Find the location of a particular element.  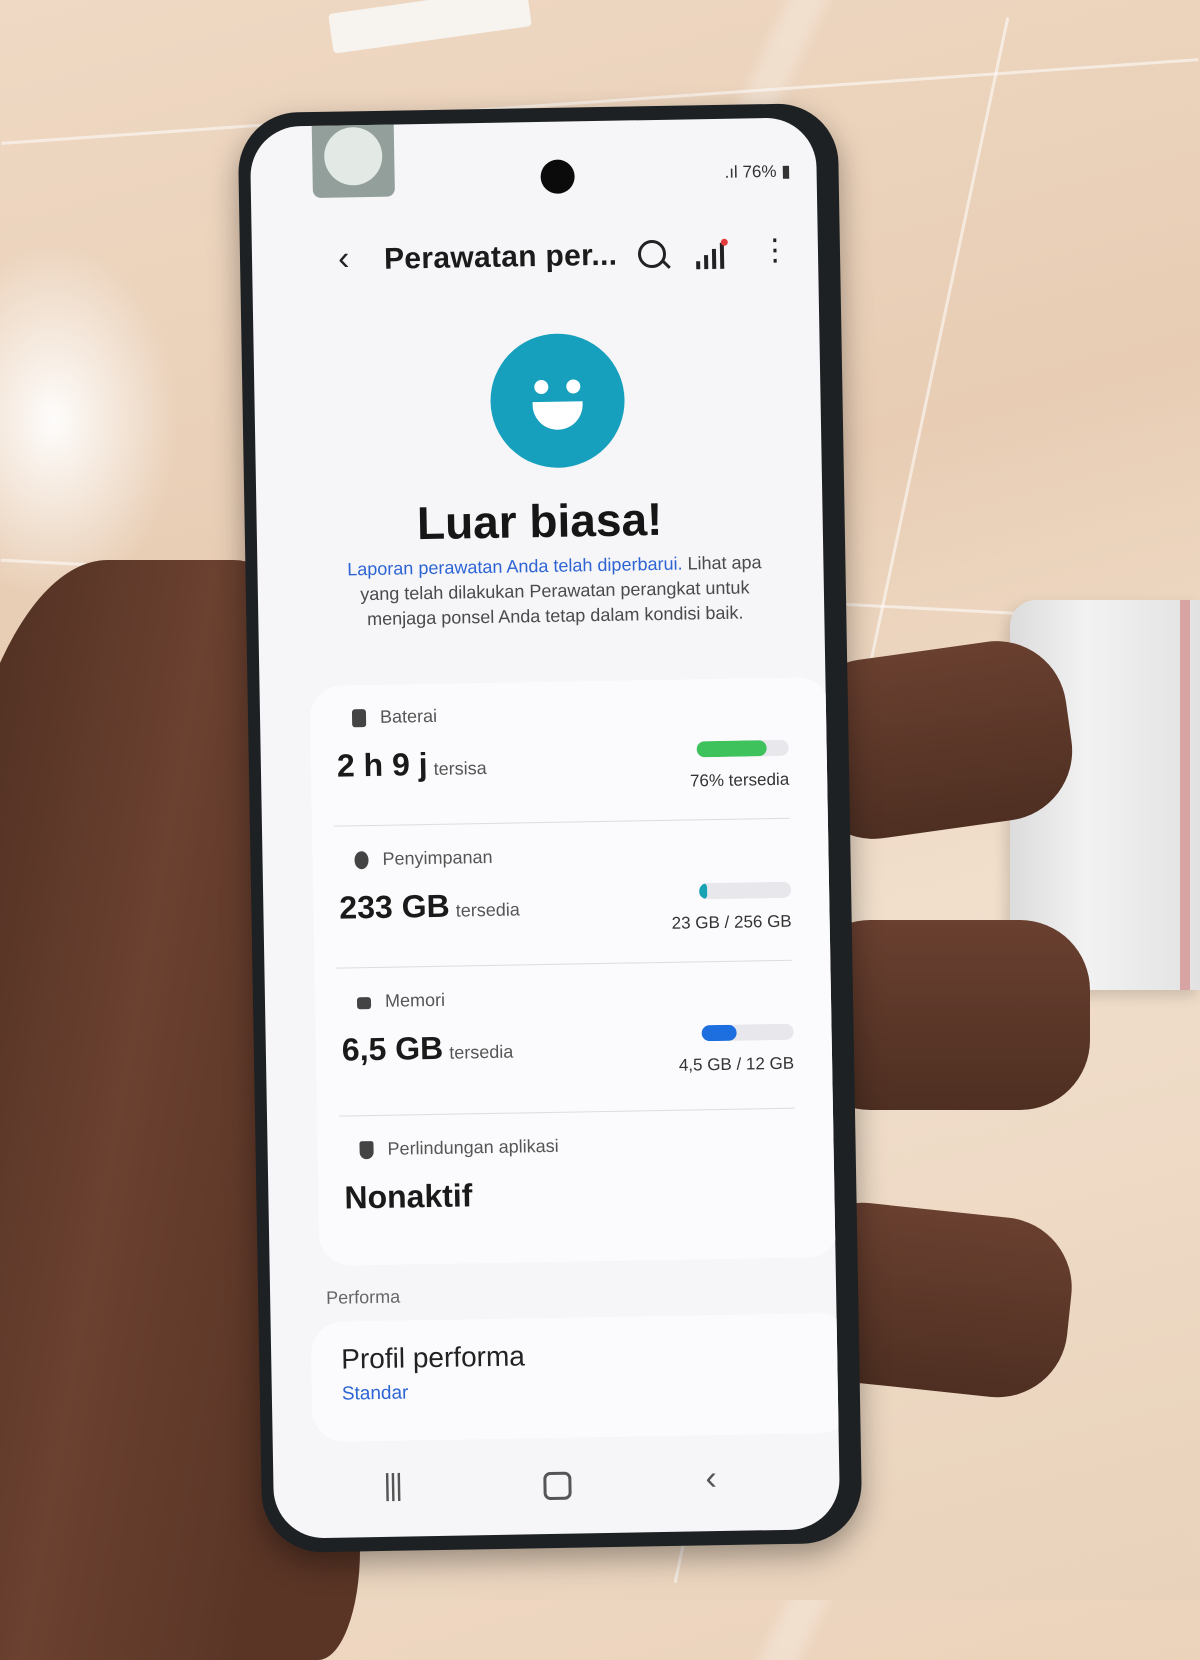

performance-profile-value: Standar is located at coordinates (375, 1393).